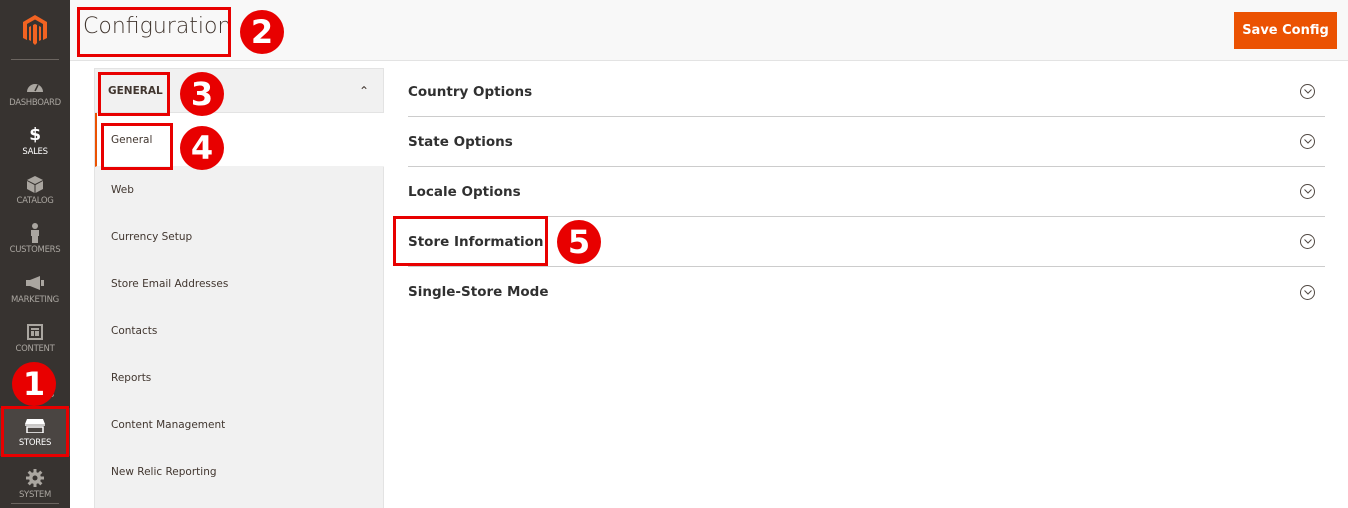 The width and height of the screenshot is (1348, 508). I want to click on nav-sales: $ SALES, so click(35, 141).